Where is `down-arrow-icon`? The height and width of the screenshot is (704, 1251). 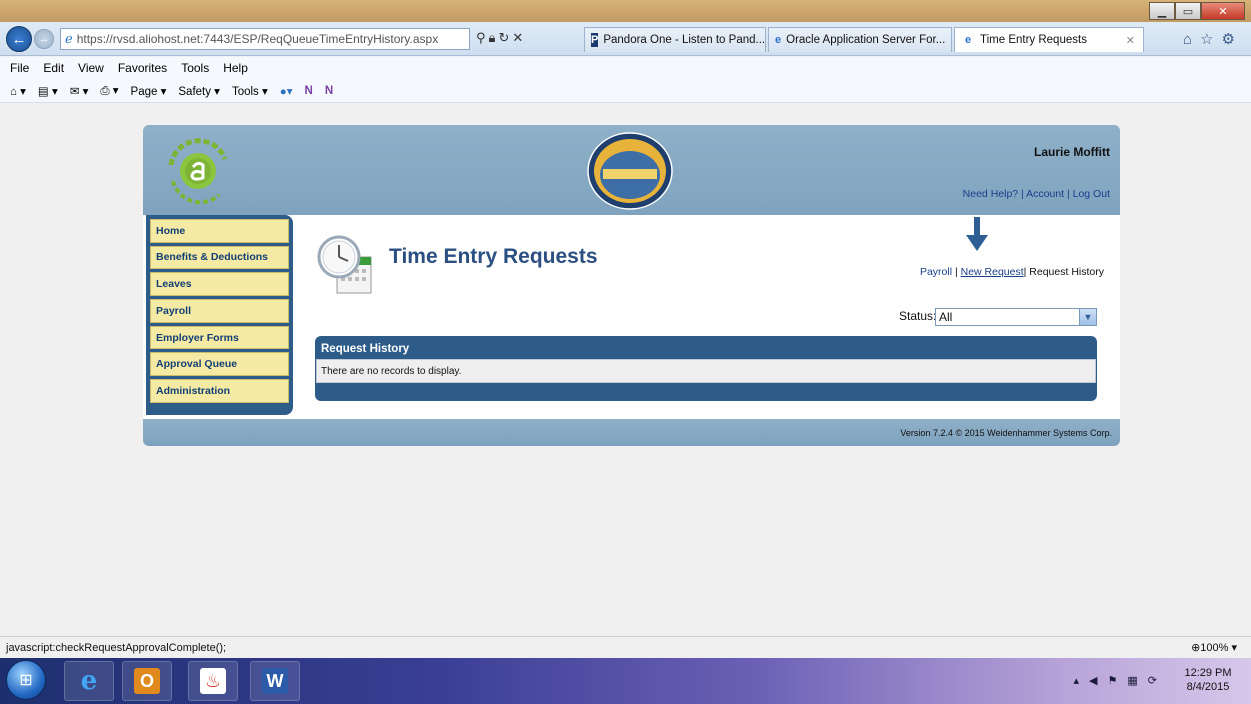
down-arrow-icon is located at coordinates (977, 234).